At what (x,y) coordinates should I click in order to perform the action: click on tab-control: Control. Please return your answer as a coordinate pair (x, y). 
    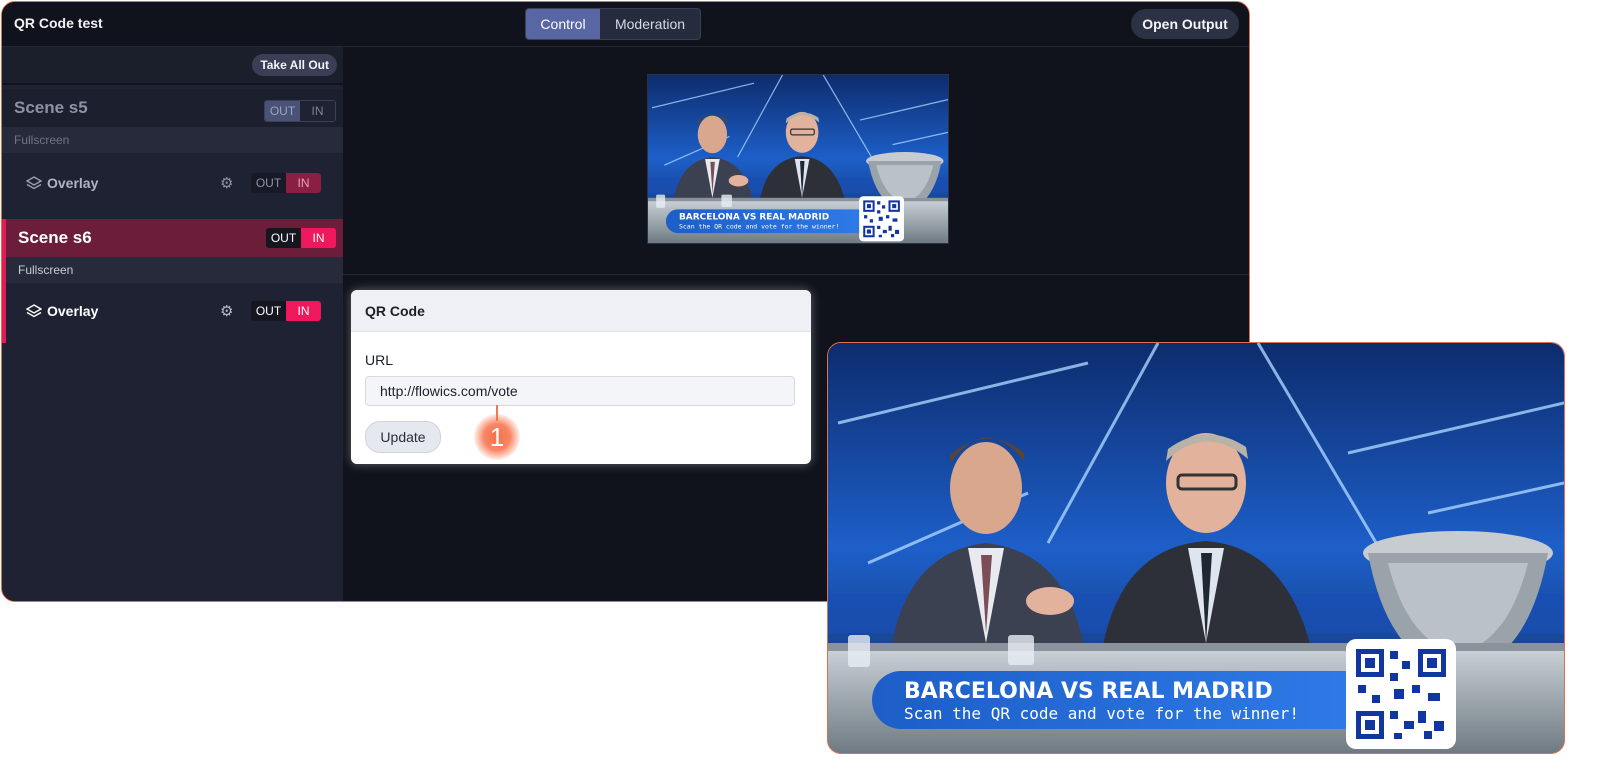
    Looking at the image, I should click on (563, 24).